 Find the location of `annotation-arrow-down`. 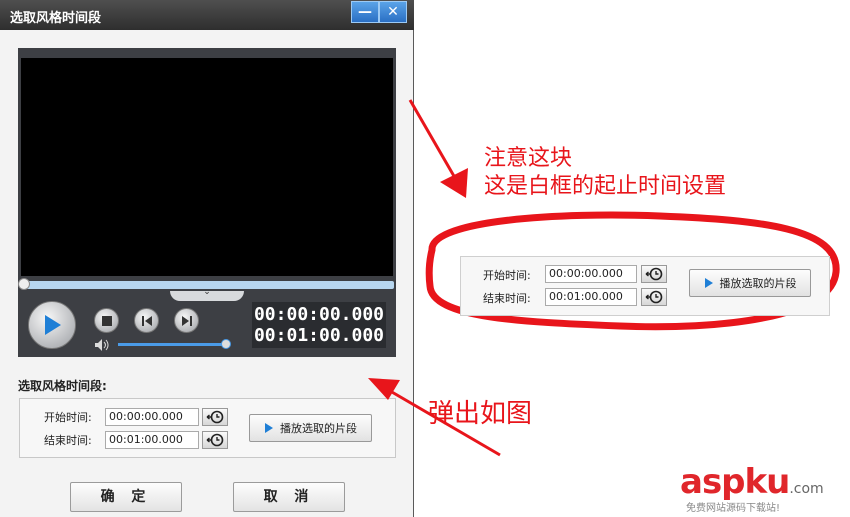

annotation-arrow-down is located at coordinates (438, 148).